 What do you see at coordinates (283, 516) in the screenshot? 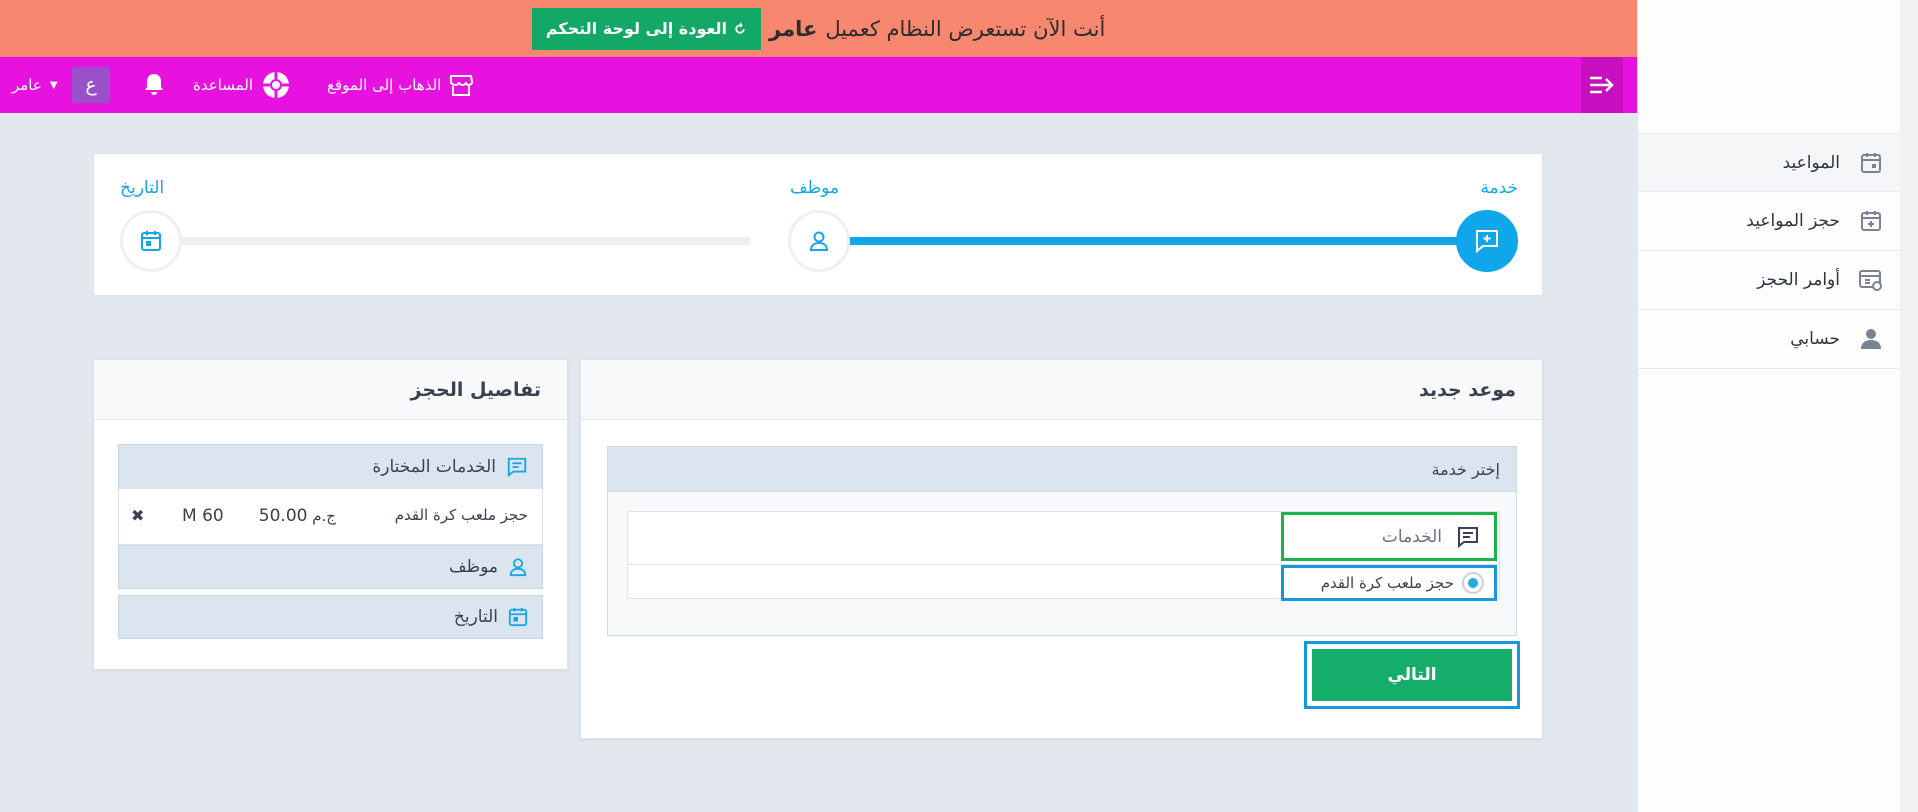
I see `price-value: 50.00` at bounding box center [283, 516].